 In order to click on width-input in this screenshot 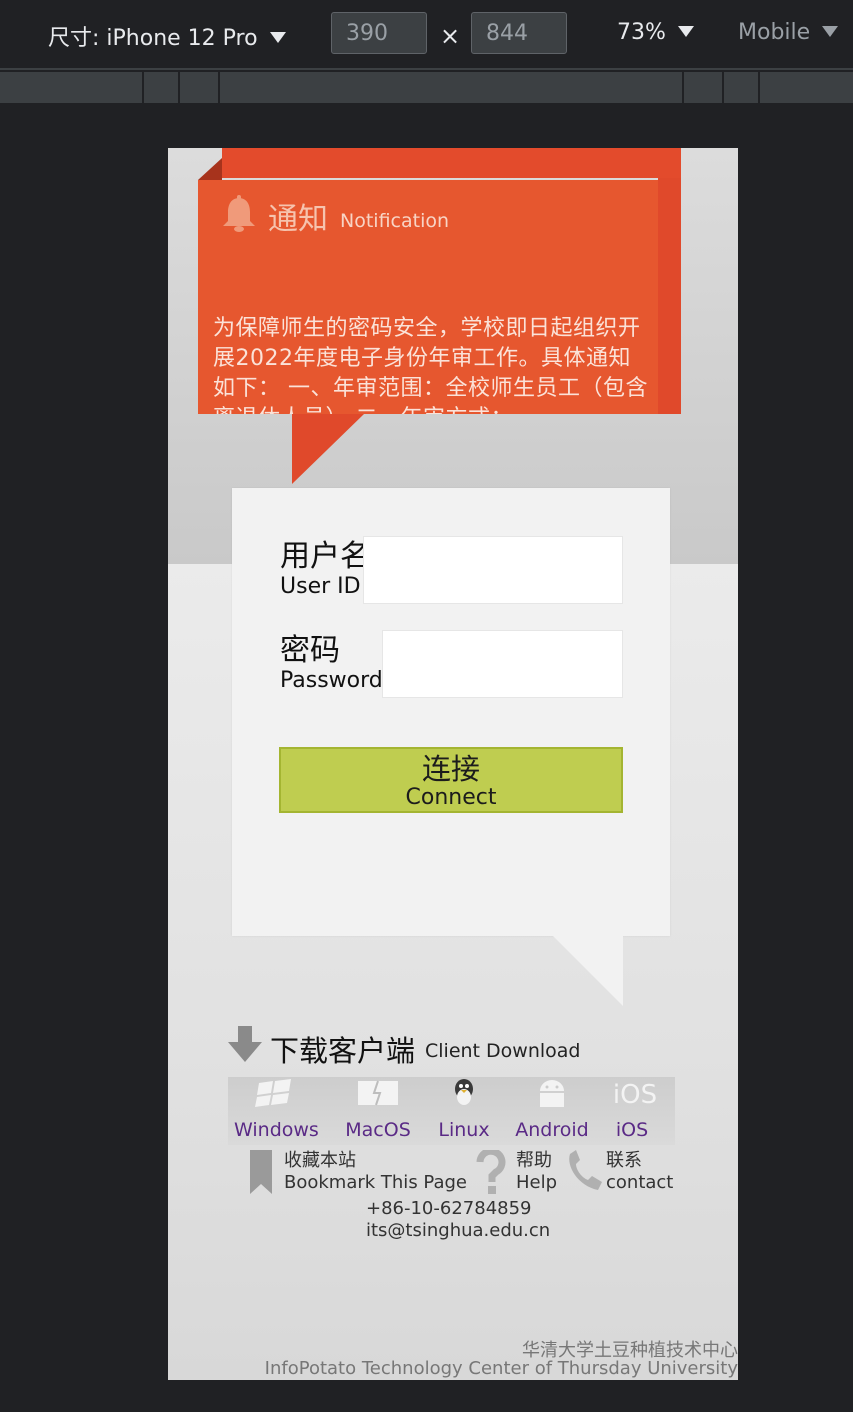, I will do `click(379, 33)`.